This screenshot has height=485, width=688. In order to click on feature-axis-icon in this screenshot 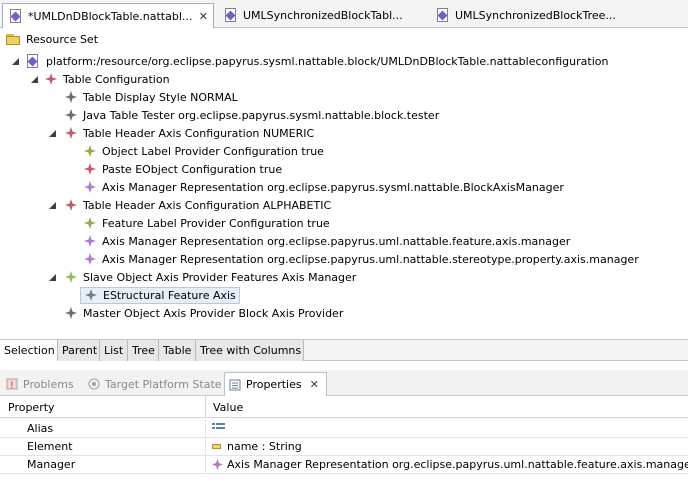, I will do `click(91, 295)`.